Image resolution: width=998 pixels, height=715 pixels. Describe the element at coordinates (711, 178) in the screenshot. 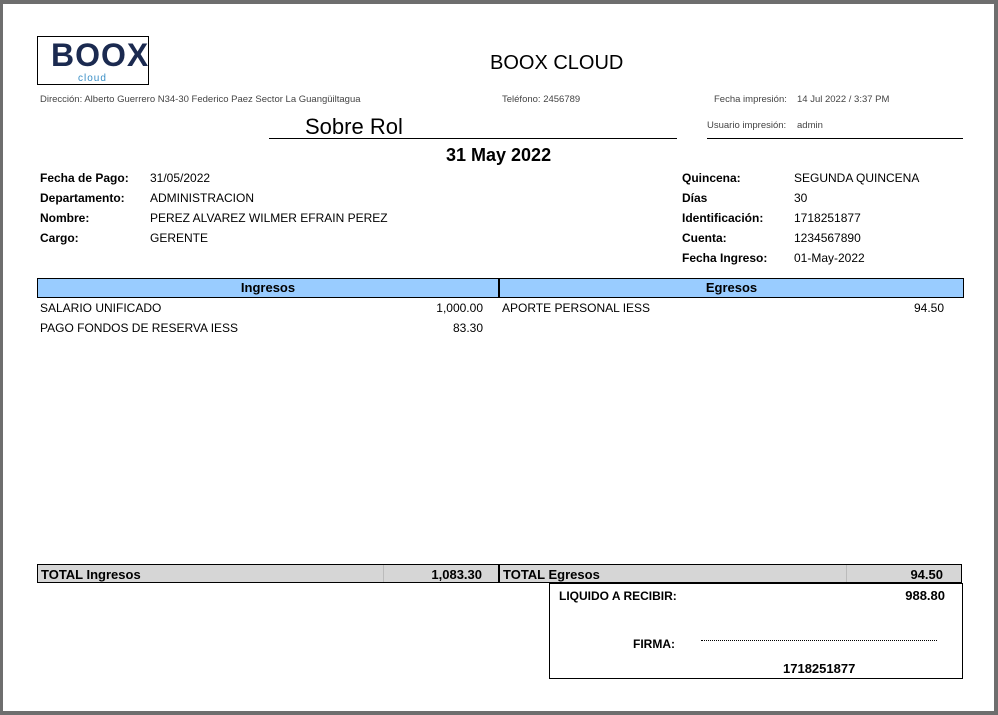

I see `fortnight-label: Quincena:` at that location.